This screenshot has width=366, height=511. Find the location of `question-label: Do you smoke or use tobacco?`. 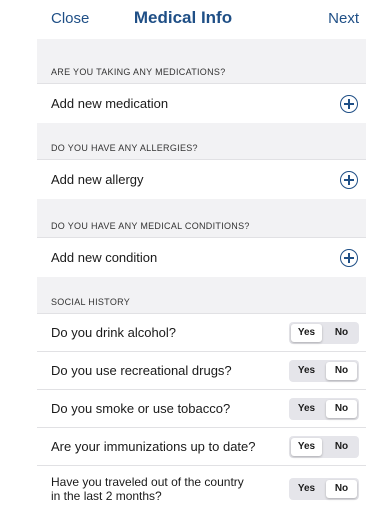

question-label: Do you smoke or use tobacco? is located at coordinates (141, 408).